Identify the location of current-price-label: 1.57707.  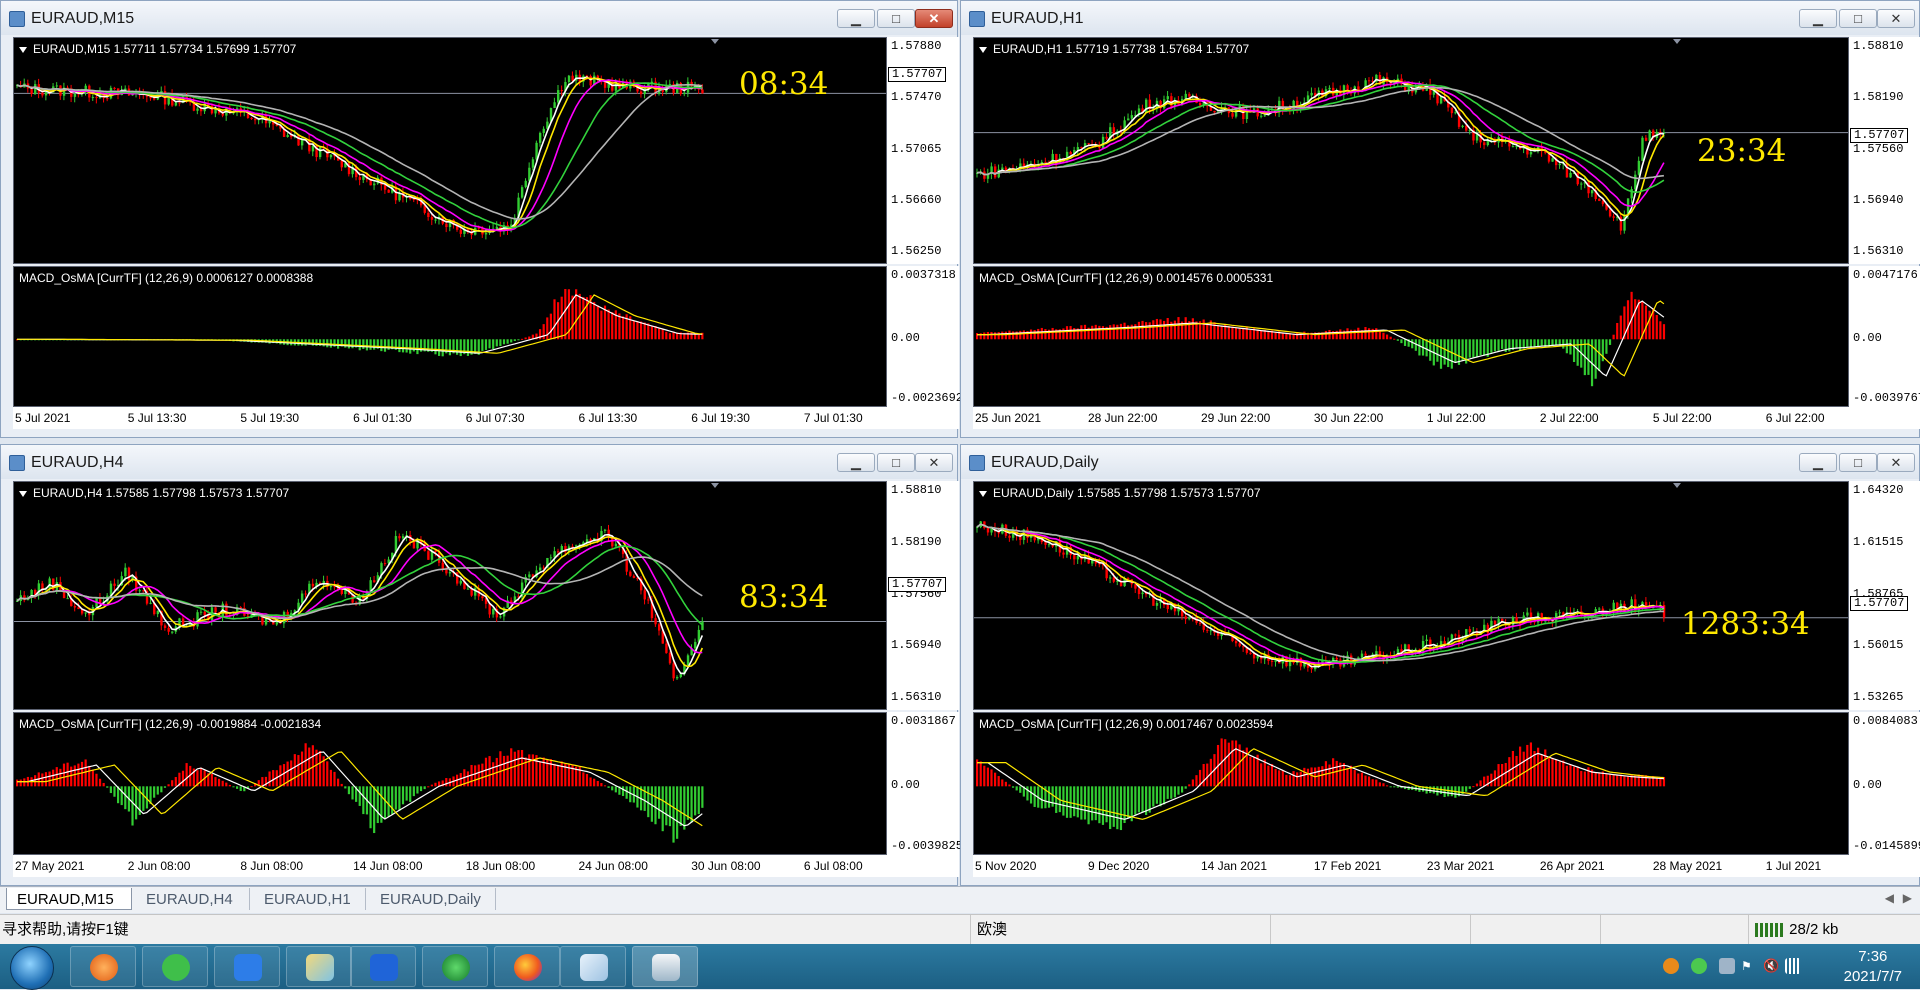
(917, 74).